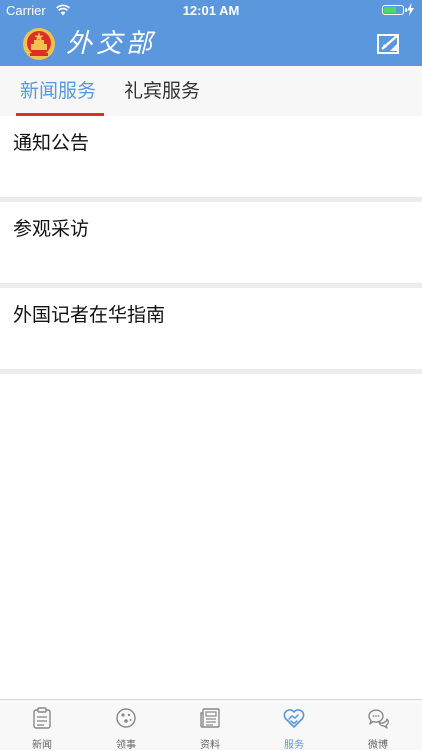 The image size is (422, 751). Describe the element at coordinates (89, 315) in the screenshot. I see `list-item-label: 外国记者在华指南` at that location.